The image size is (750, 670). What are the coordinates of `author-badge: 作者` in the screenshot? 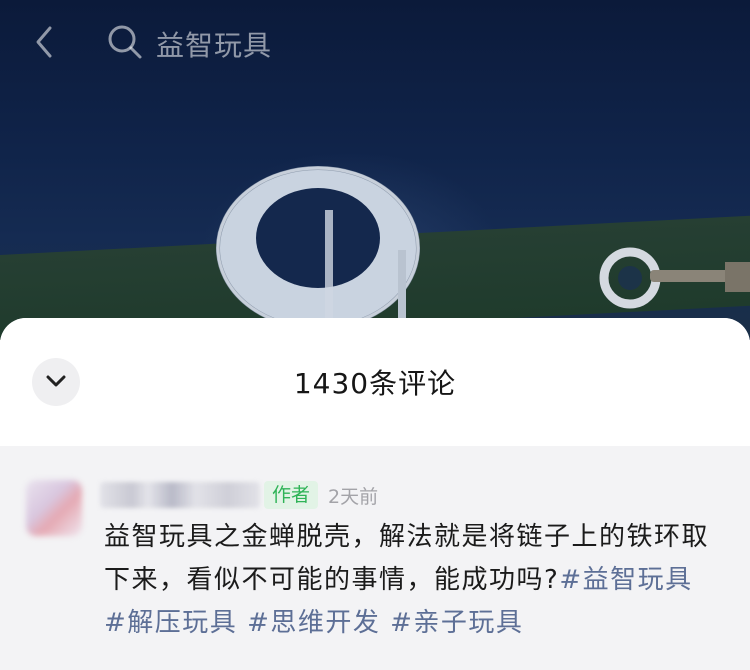 It's located at (291, 495).